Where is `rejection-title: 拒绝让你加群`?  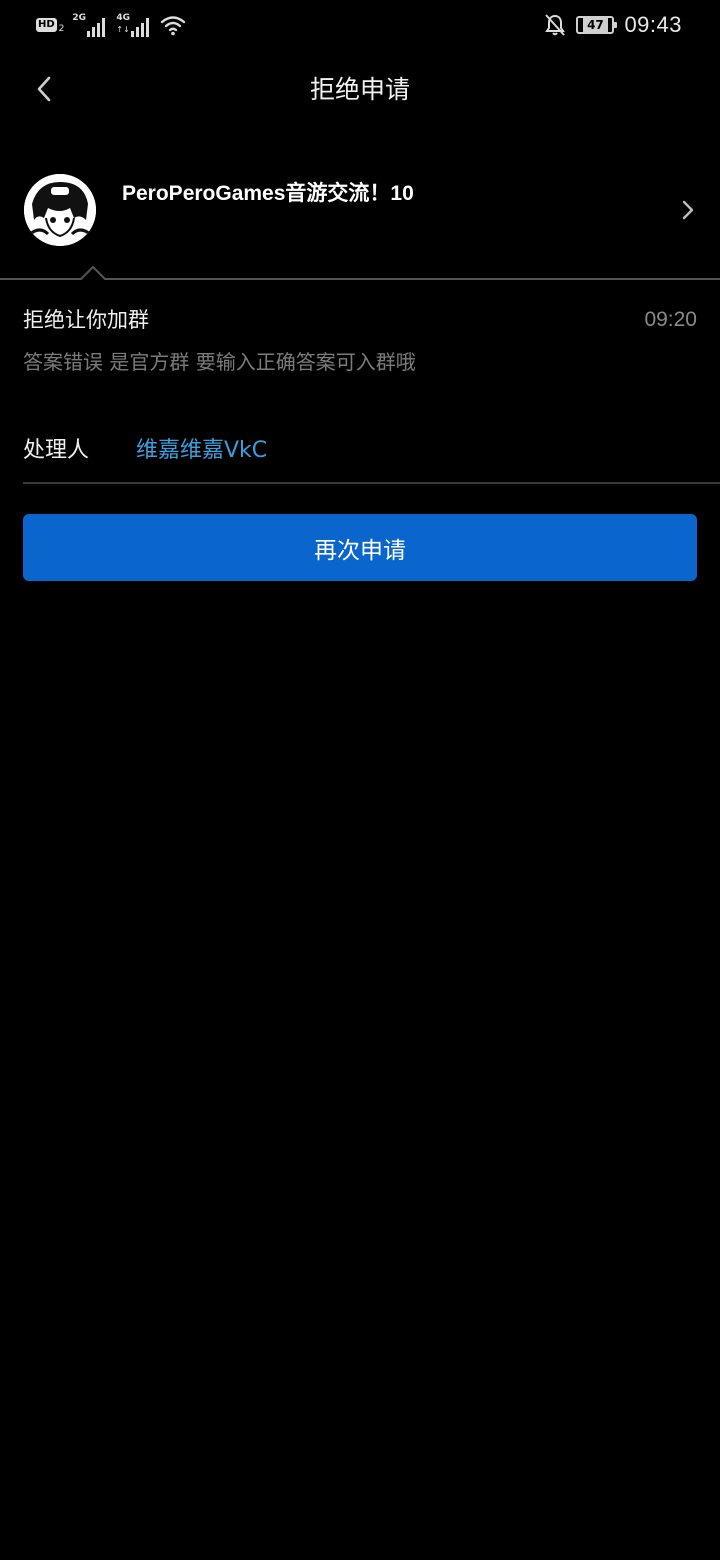
rejection-title: 拒绝让你加群 is located at coordinates (86, 320).